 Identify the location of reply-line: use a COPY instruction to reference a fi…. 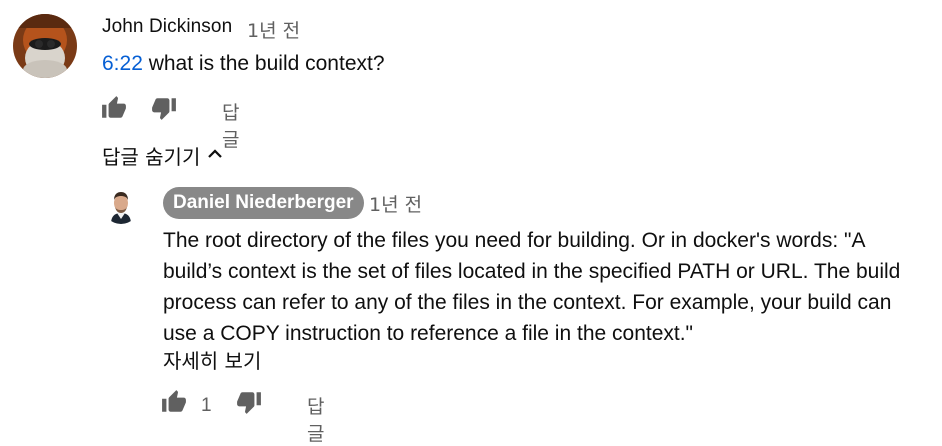
(428, 333).